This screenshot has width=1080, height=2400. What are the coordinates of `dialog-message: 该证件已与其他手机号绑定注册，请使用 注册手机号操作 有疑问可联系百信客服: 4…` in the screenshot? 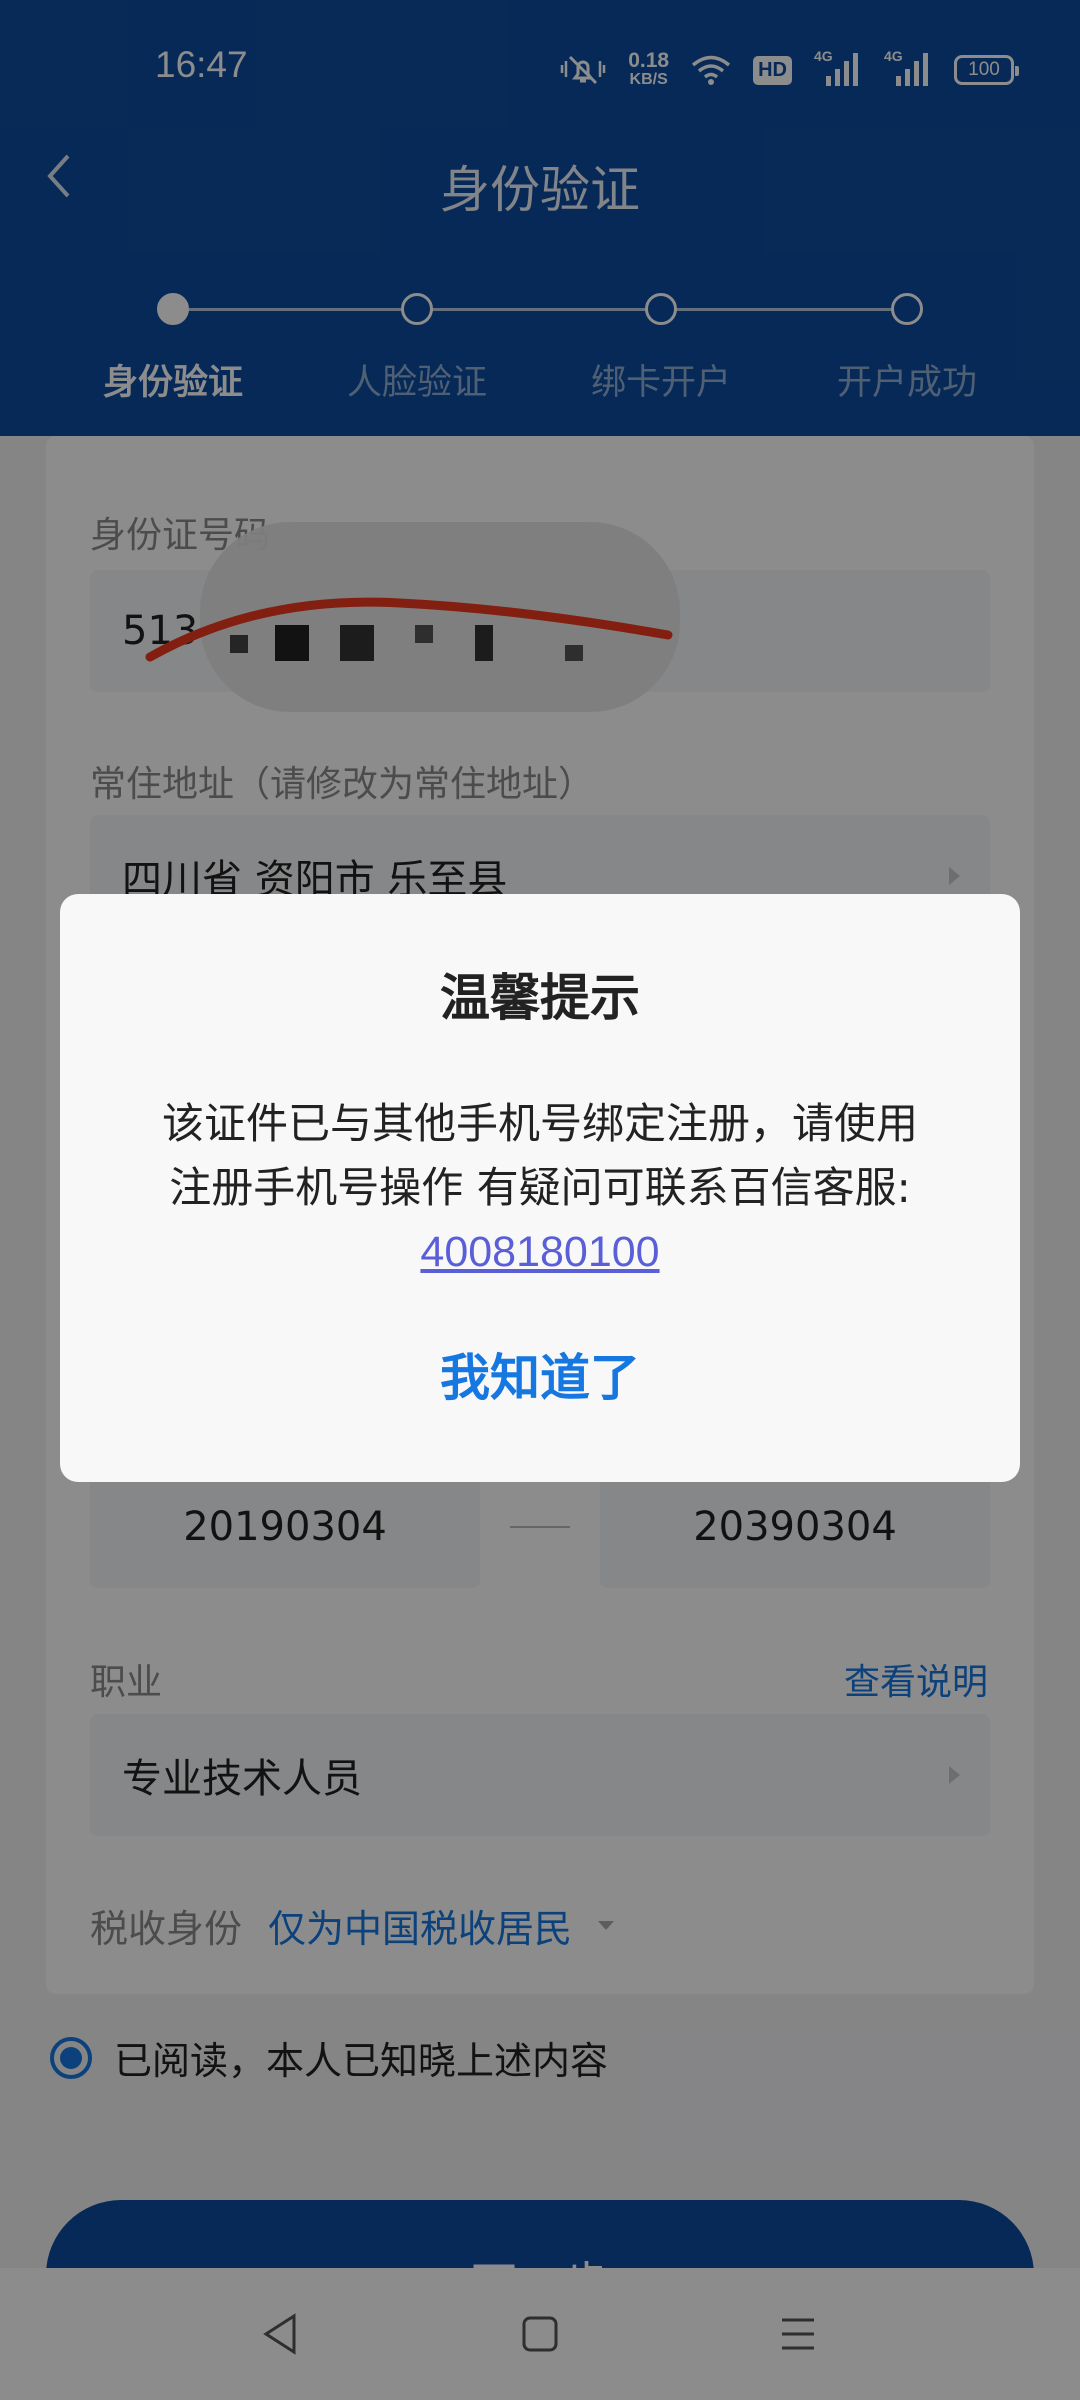 It's located at (540, 1188).